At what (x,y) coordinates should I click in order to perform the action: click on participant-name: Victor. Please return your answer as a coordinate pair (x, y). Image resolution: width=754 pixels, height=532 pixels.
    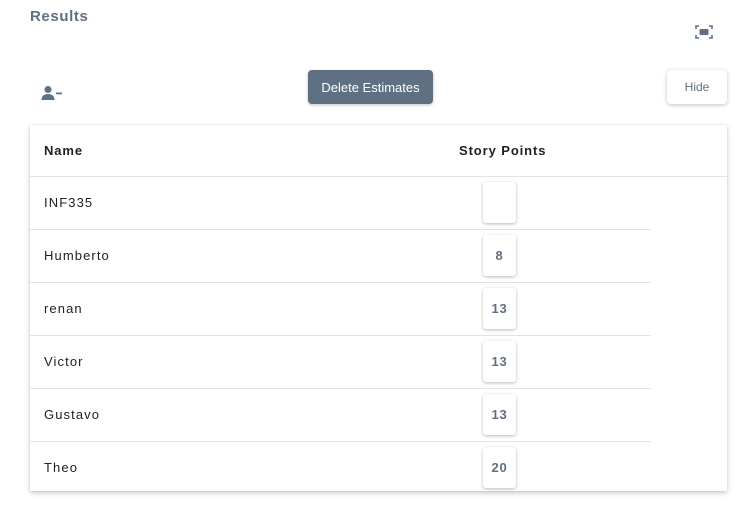
    Looking at the image, I should click on (64, 361).